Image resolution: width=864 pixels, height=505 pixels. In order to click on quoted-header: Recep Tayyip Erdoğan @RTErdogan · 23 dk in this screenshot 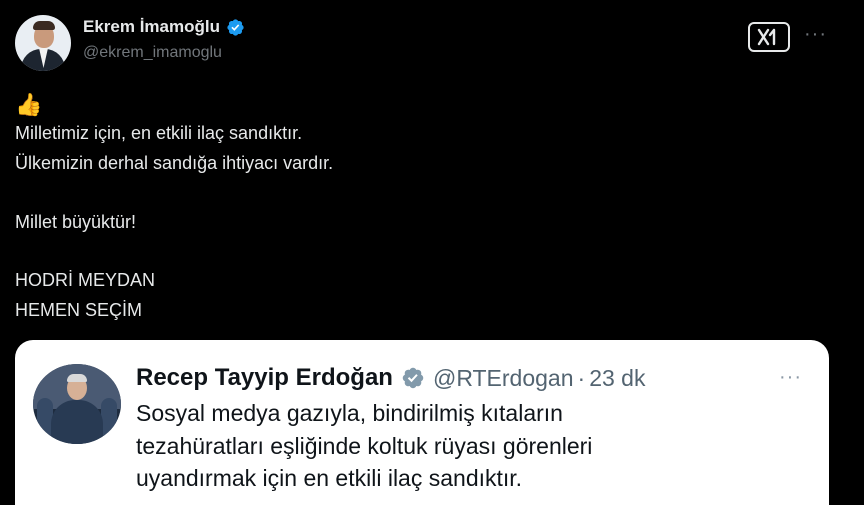, I will do `click(390, 378)`.